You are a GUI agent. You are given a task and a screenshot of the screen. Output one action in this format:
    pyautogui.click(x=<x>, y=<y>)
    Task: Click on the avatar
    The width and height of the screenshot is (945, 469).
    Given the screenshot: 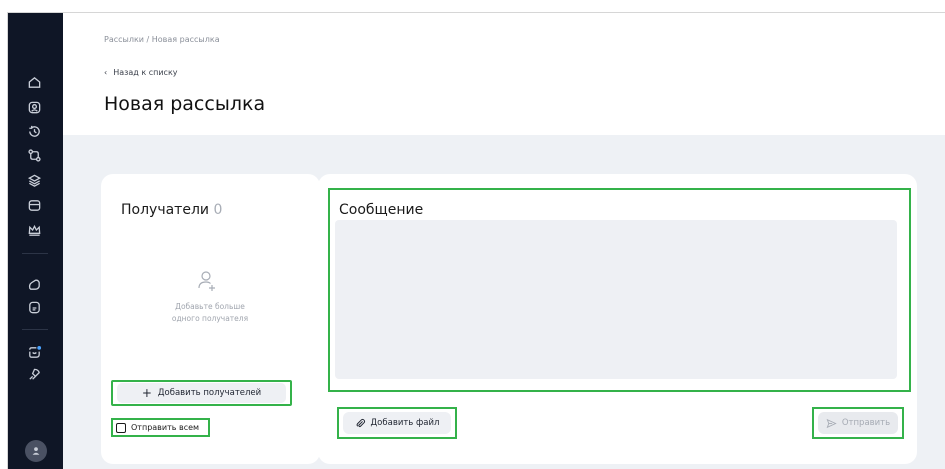 What is the action you would take?
    pyautogui.click(x=36, y=451)
    